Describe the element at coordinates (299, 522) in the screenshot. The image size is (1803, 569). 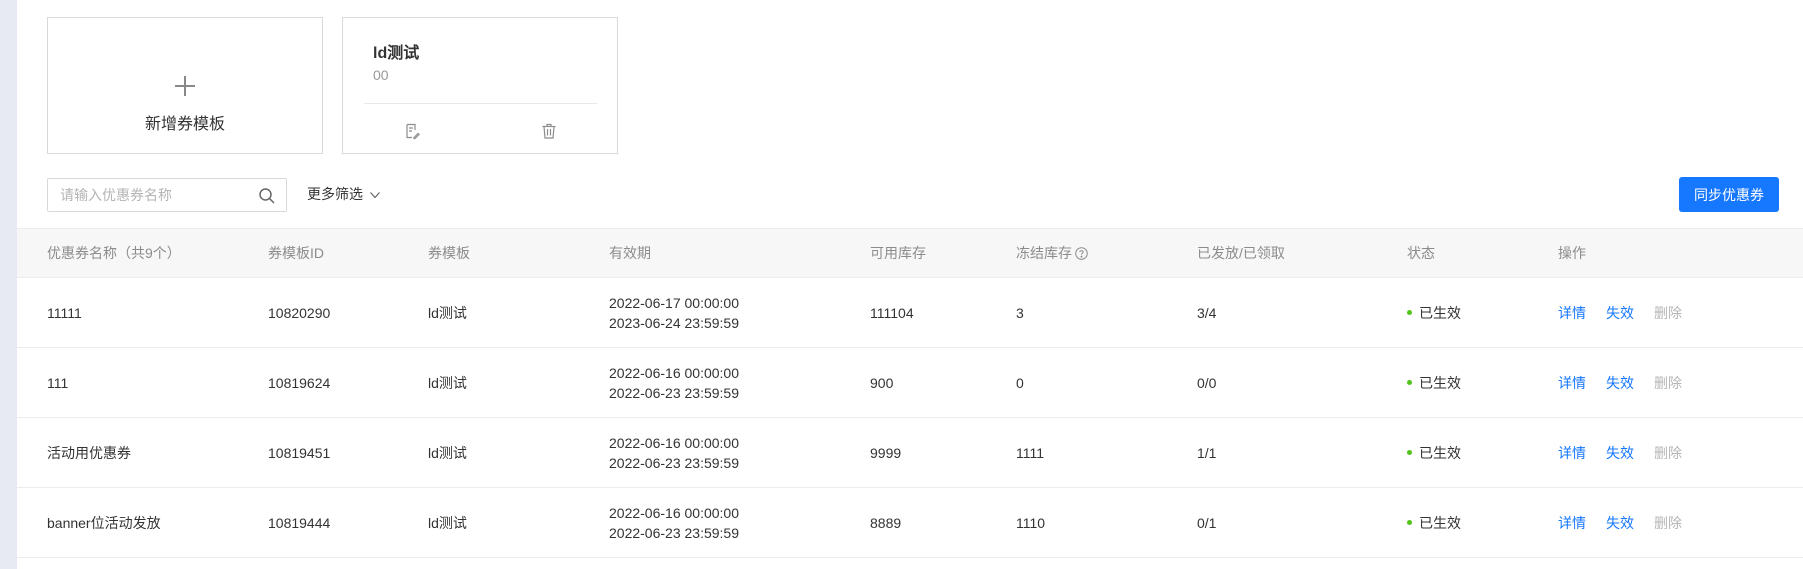
I see `template-id: 10819444` at that location.